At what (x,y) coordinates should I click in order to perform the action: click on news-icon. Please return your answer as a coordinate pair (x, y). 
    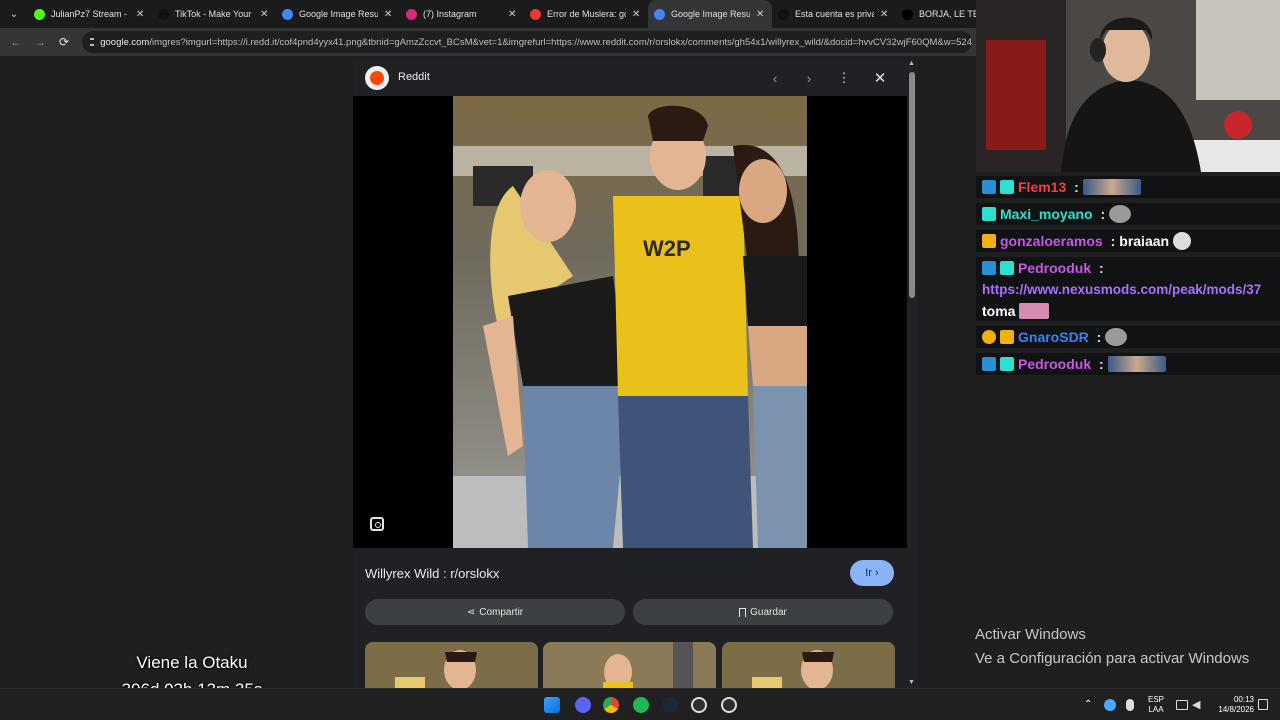
    Looking at the image, I should click on (535, 14).